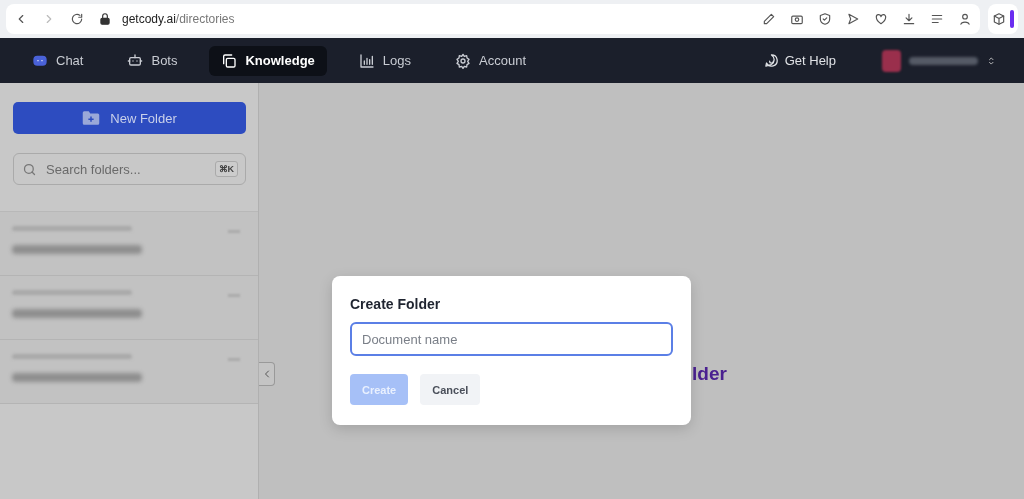  Describe the element at coordinates (937, 19) in the screenshot. I see `list-icon` at that location.